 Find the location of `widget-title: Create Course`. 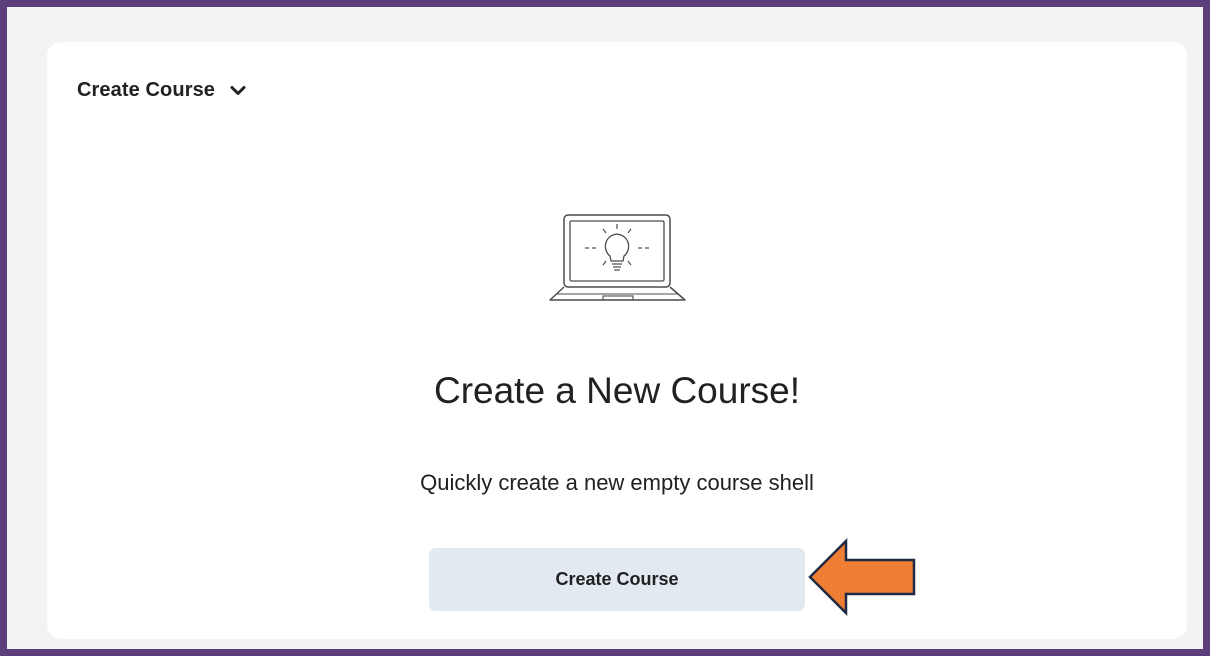

widget-title: Create Course is located at coordinates (146, 90).